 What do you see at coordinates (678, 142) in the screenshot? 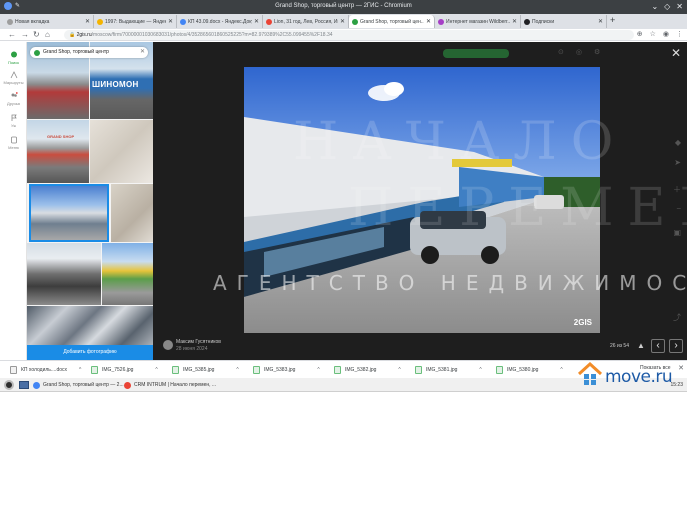
I see `compass-icon: ◆` at bounding box center [678, 142].